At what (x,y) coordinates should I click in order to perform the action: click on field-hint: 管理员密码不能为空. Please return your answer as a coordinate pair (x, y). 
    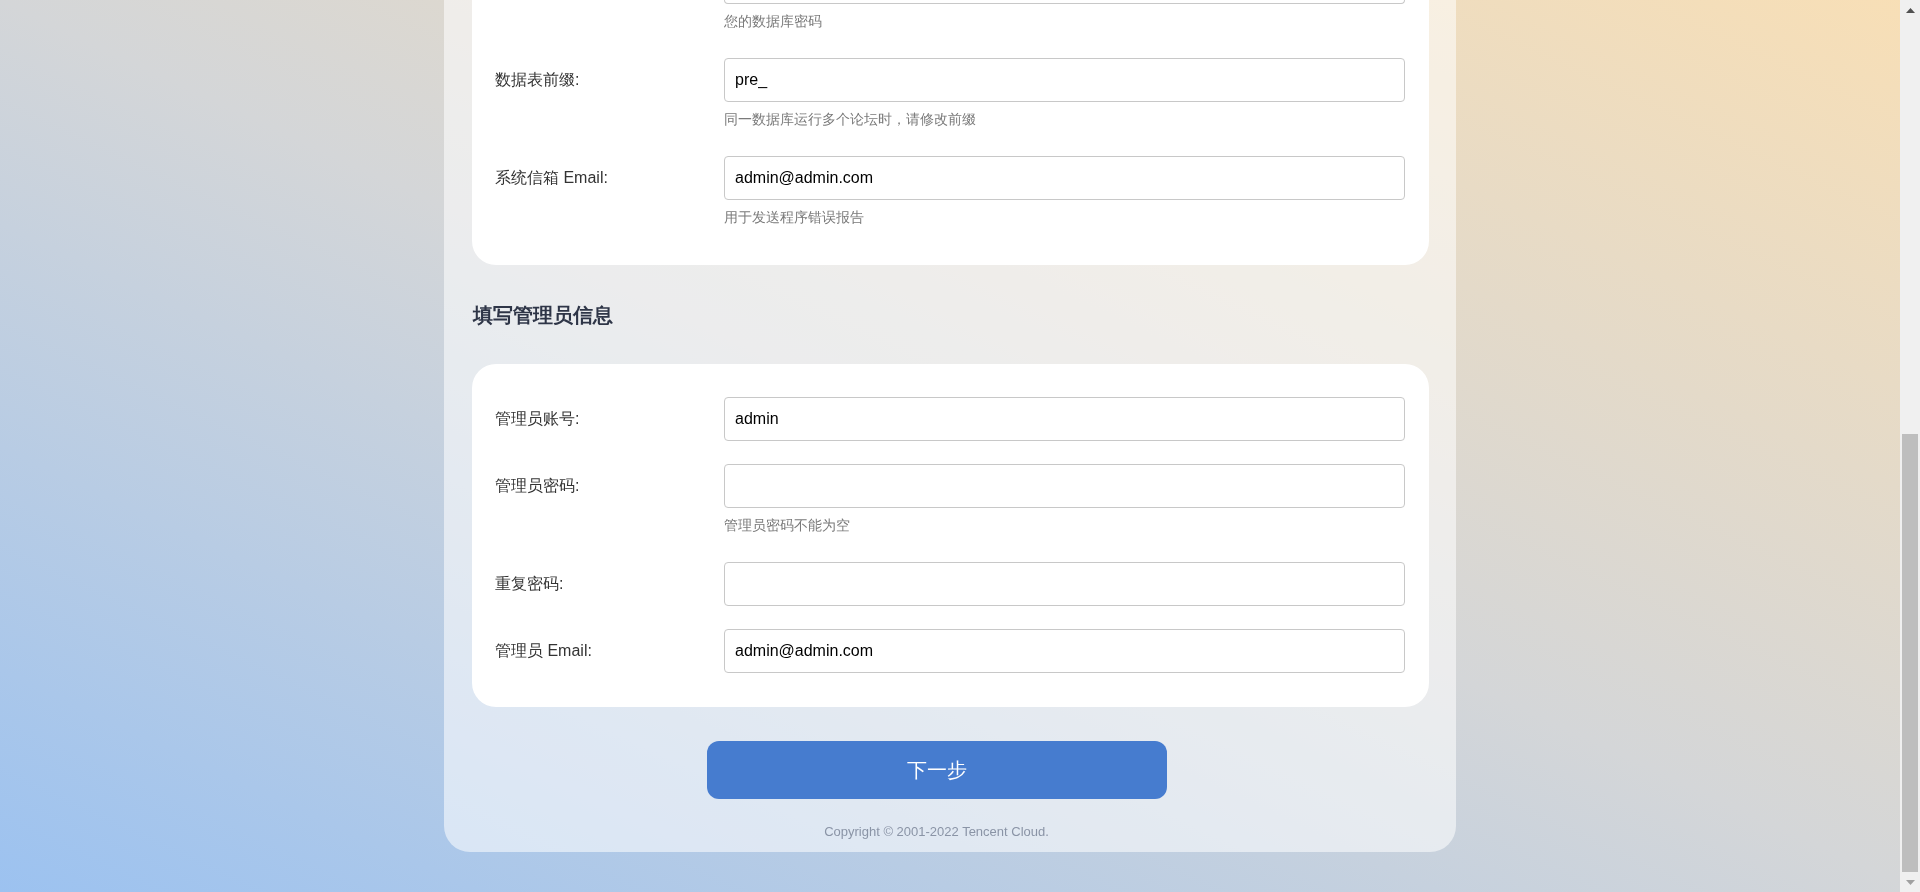
    Looking at the image, I should click on (787, 525).